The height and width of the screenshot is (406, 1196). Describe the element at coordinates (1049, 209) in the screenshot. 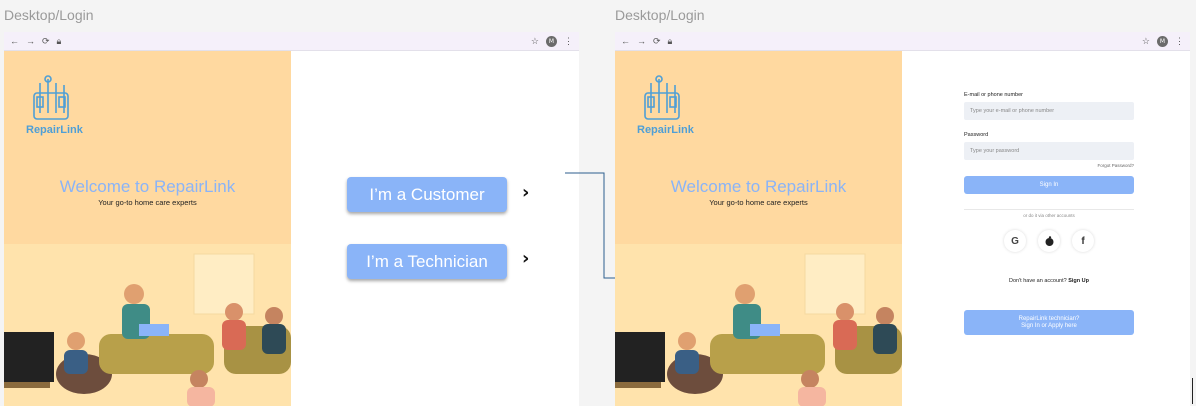

I see `divider` at that location.